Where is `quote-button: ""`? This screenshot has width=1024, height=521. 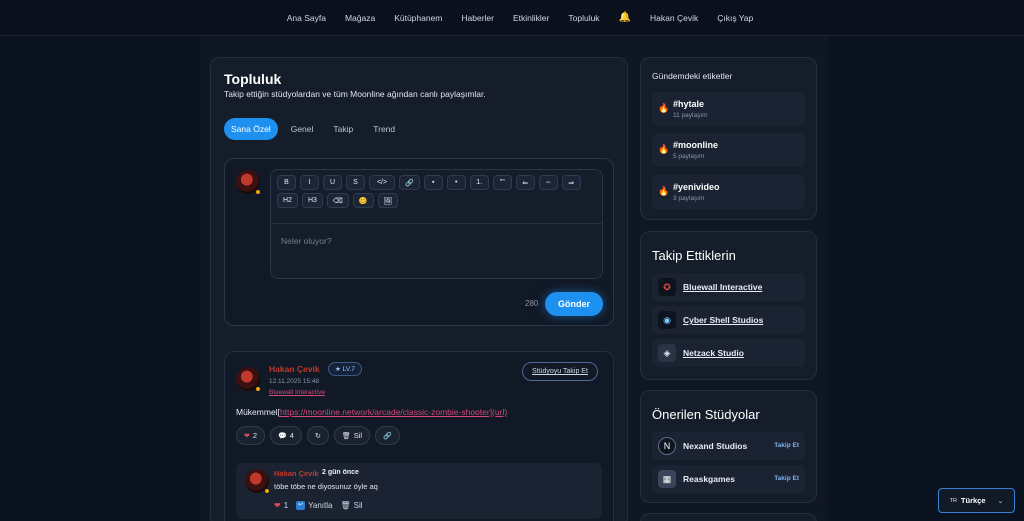
quote-button: "" is located at coordinates (502, 182).